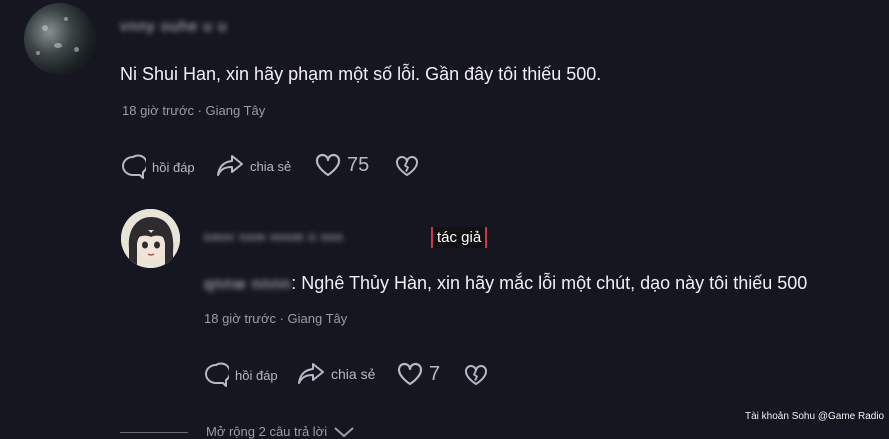 The image size is (889, 439). What do you see at coordinates (435, 373) in the screenshot?
I see `like-count: 7` at bounding box center [435, 373].